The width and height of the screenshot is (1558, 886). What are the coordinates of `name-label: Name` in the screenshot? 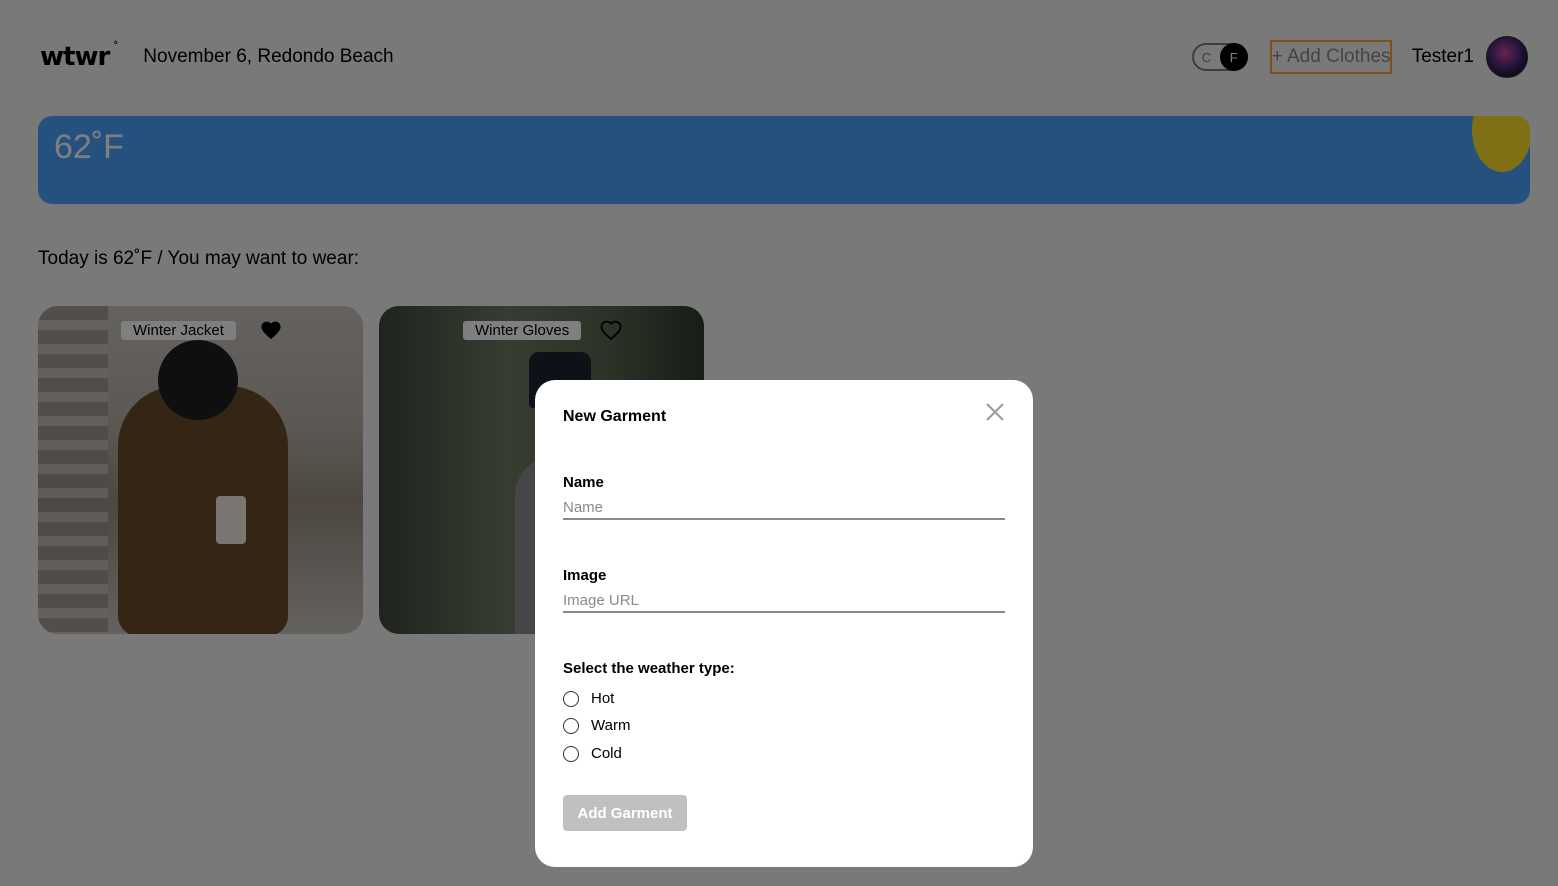 It's located at (583, 482).